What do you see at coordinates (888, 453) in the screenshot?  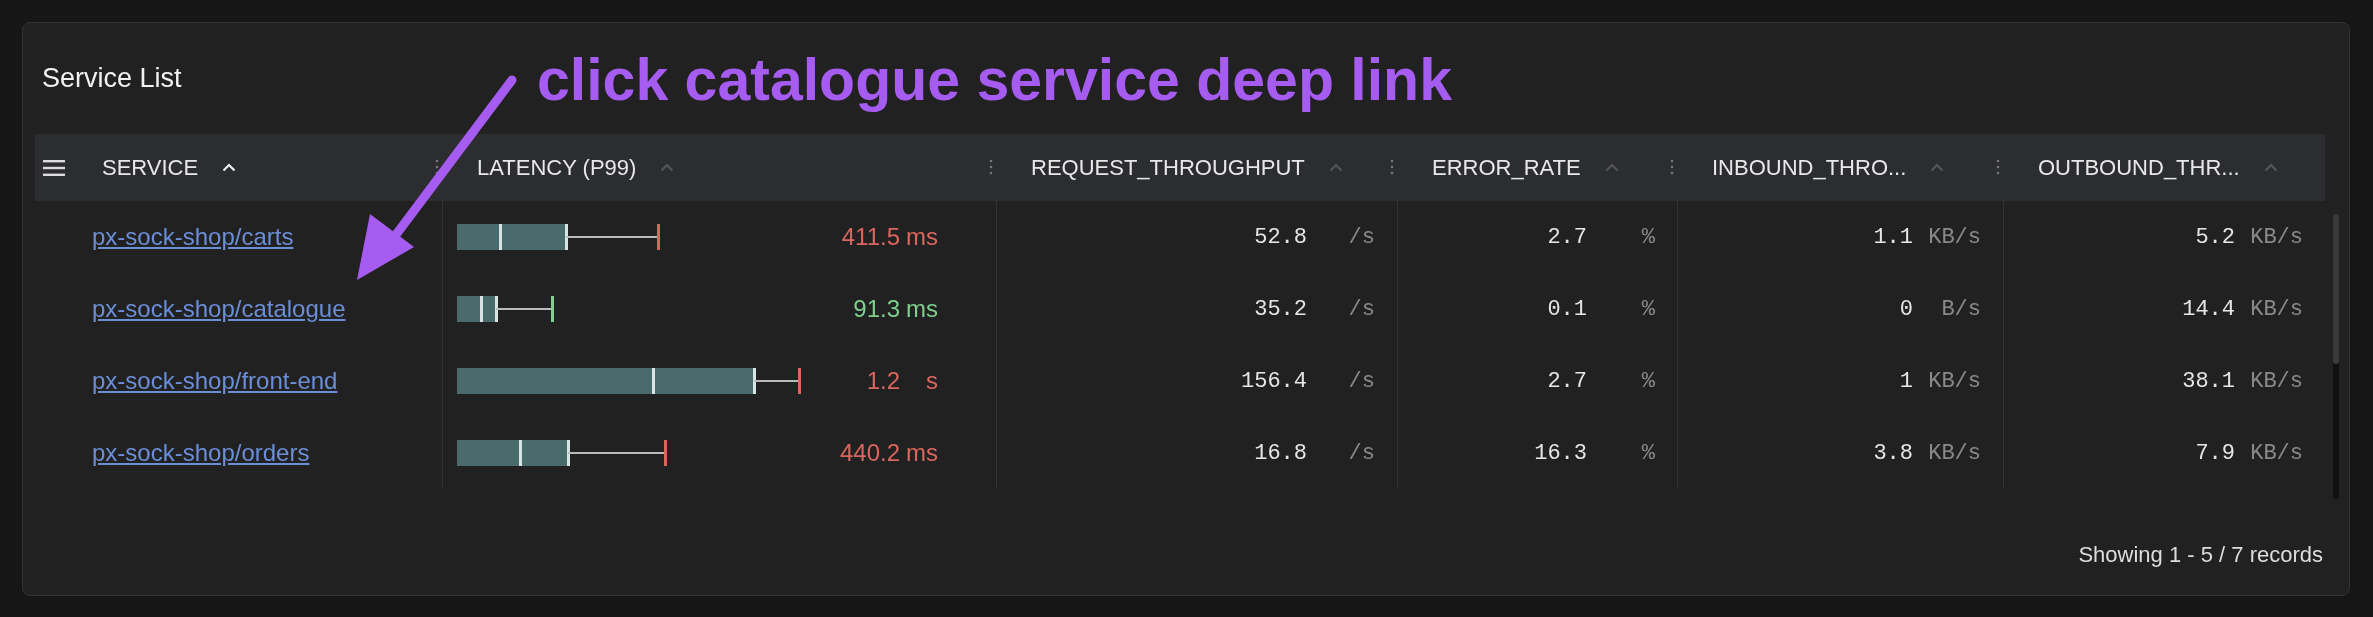 I see `latency-value: 440.2 ms` at bounding box center [888, 453].